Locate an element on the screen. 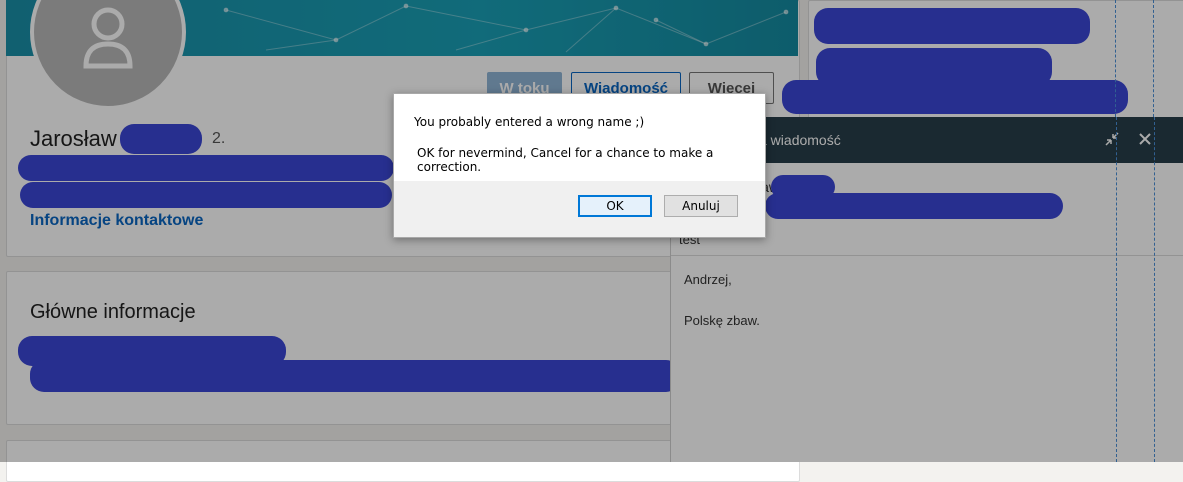  cancel-button: Anuluj is located at coordinates (701, 206).